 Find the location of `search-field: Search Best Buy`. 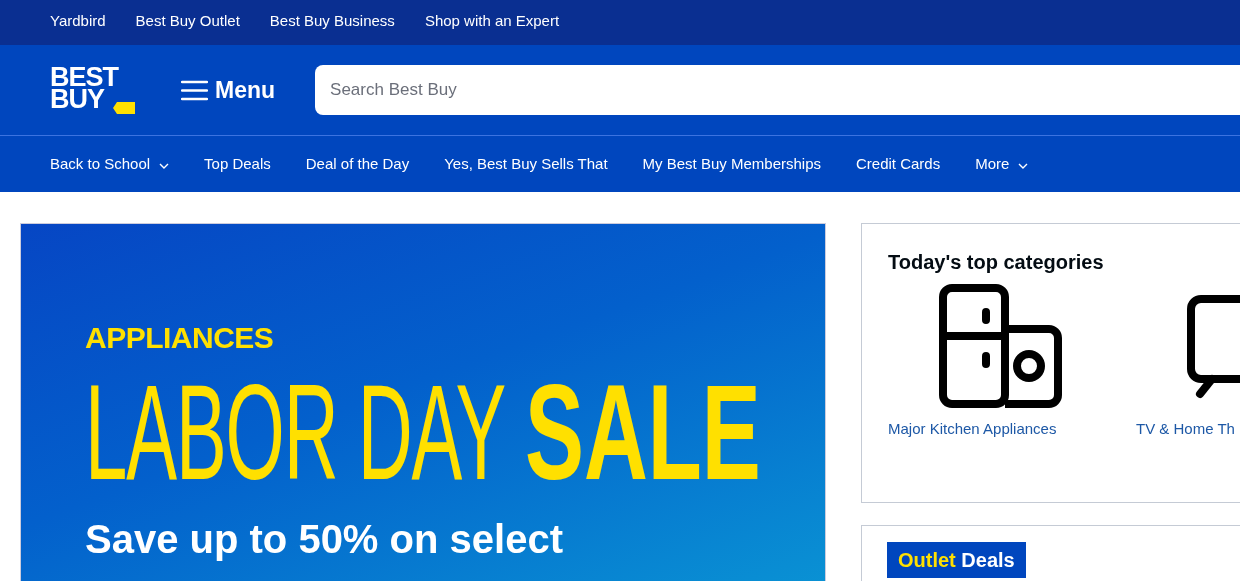

search-field: Search Best Buy is located at coordinates (777, 90).